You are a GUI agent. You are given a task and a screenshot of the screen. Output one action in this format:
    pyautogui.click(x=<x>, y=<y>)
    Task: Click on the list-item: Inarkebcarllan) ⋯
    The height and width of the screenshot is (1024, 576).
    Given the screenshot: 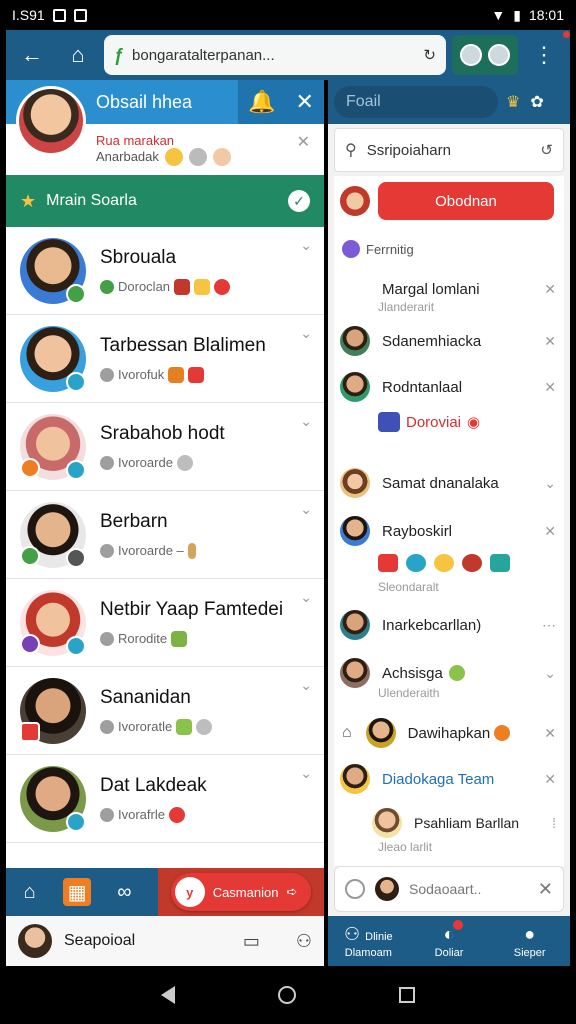 What is the action you would take?
    pyautogui.click(x=449, y=625)
    